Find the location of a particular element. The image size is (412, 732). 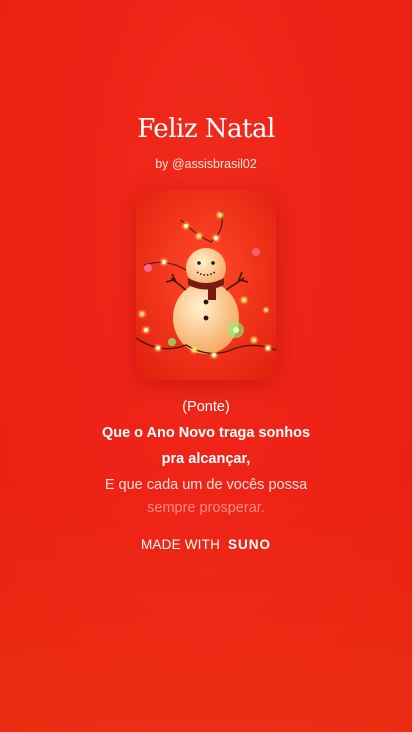

lyric-line-faded: sempre prosperar. is located at coordinates (206, 508).